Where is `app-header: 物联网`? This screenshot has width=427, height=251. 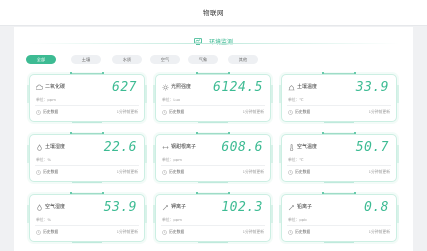 app-header: 物联网 is located at coordinates (213, 13).